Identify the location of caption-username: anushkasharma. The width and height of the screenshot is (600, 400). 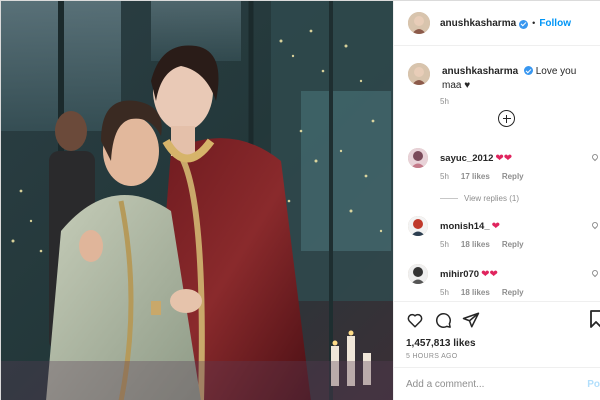
(480, 71).